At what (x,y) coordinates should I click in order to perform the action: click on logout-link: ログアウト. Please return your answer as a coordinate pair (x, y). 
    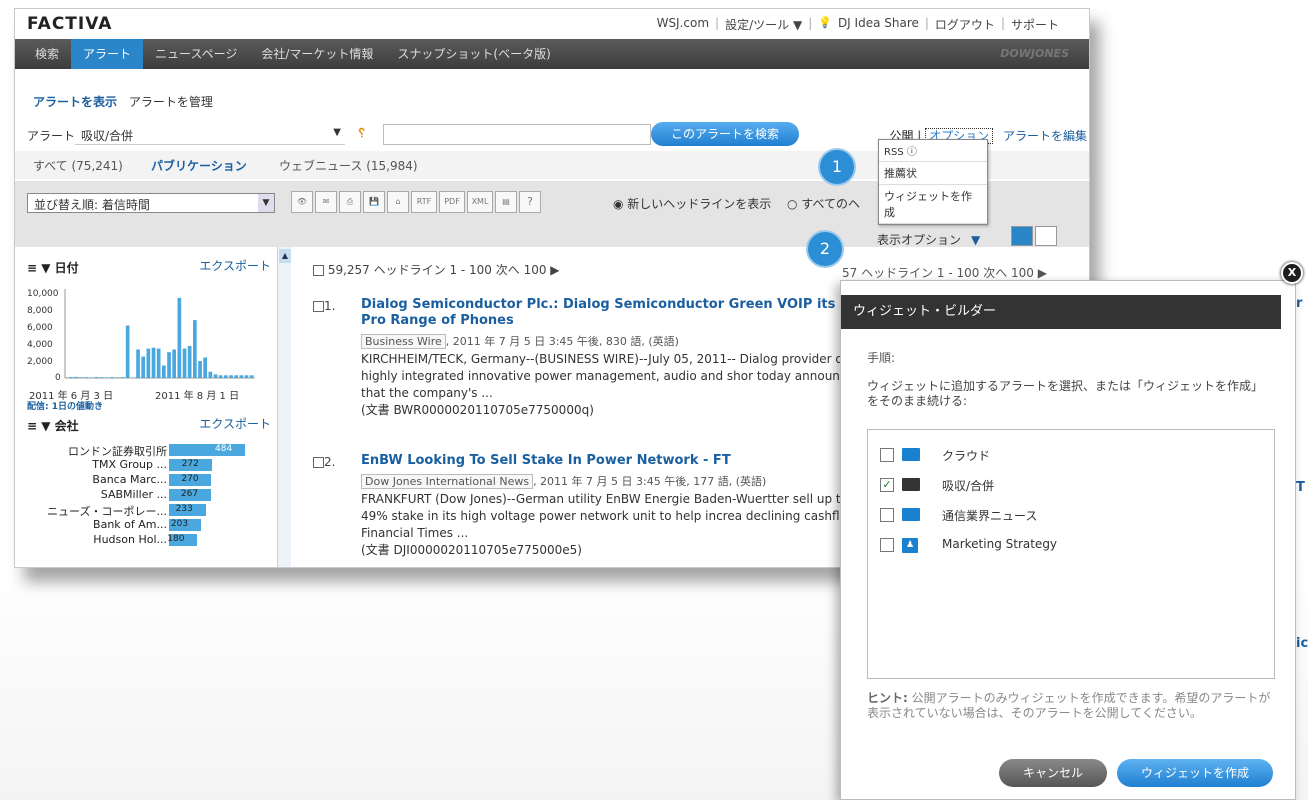
    Looking at the image, I should click on (965, 24).